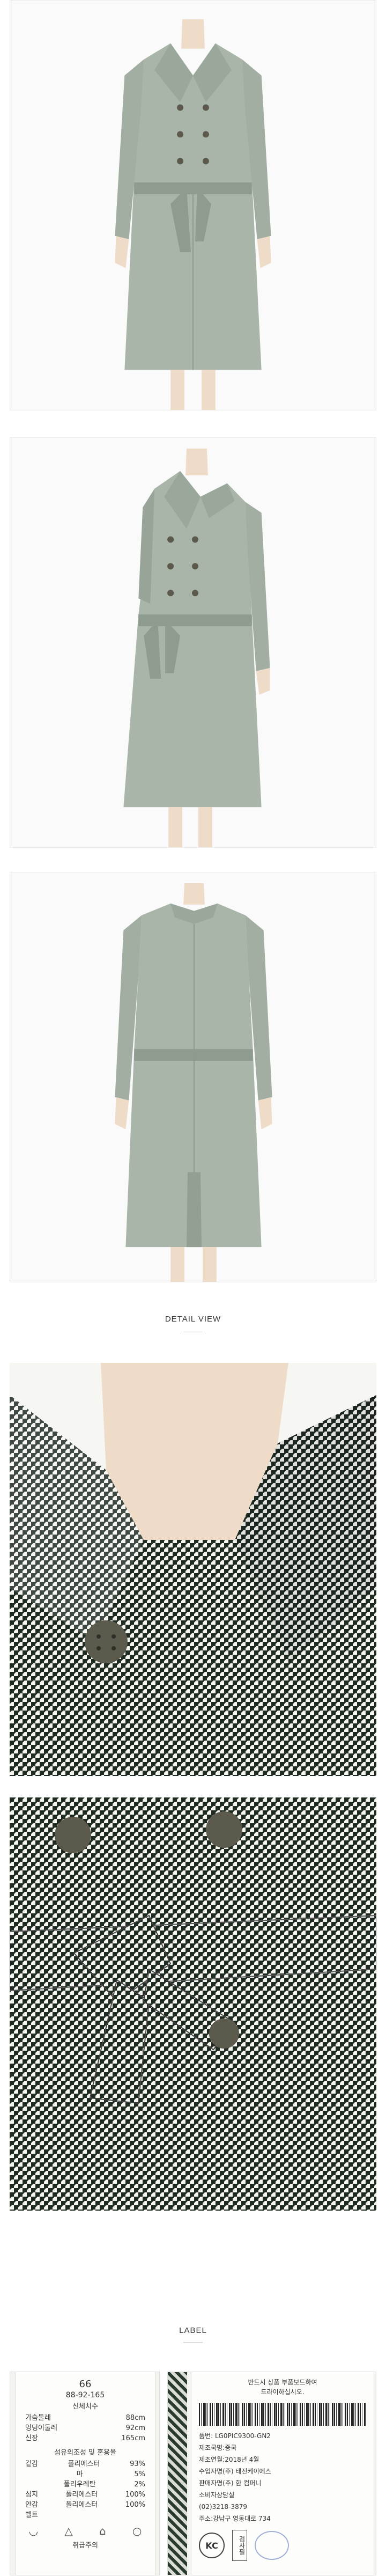 The width and height of the screenshot is (386, 2576). I want to click on measurement-name: 신장, so click(31, 2438).